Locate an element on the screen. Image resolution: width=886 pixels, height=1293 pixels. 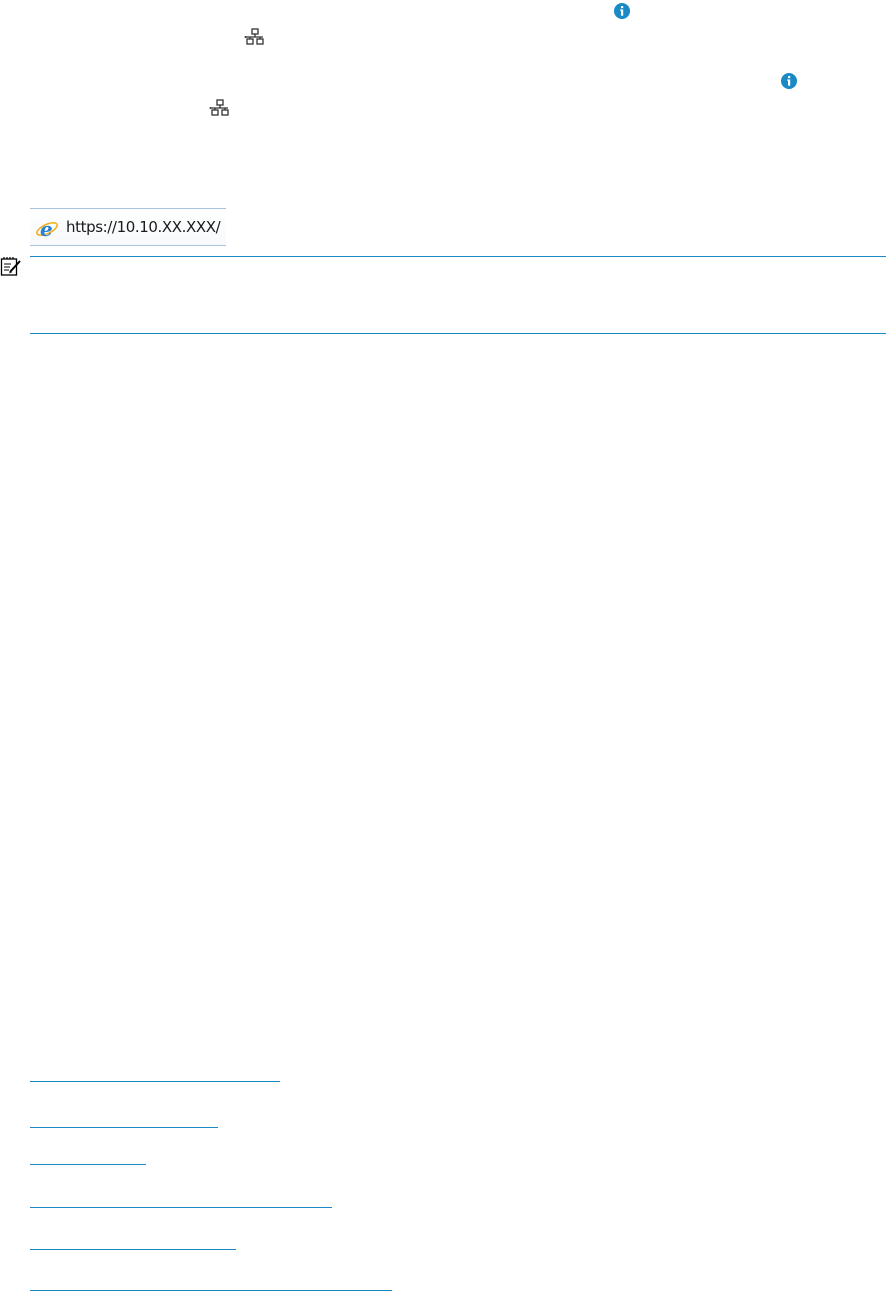
svg-text: e is located at coordinates (46, 228).